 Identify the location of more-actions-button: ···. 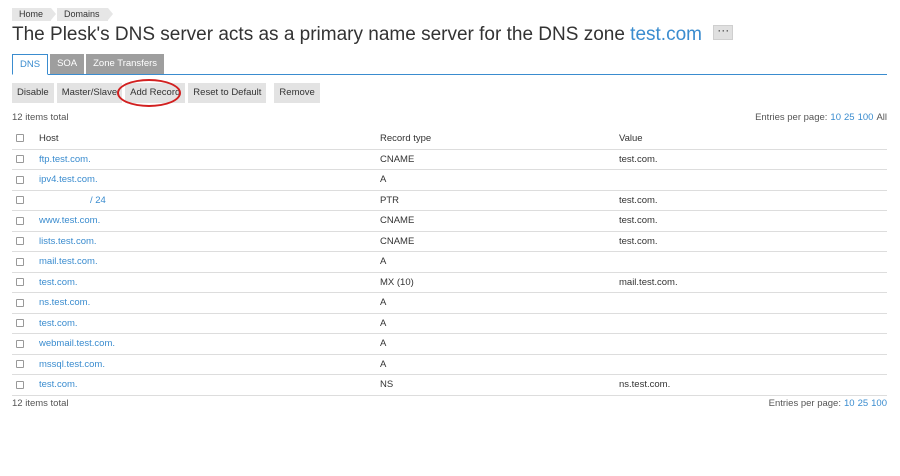
(723, 32).